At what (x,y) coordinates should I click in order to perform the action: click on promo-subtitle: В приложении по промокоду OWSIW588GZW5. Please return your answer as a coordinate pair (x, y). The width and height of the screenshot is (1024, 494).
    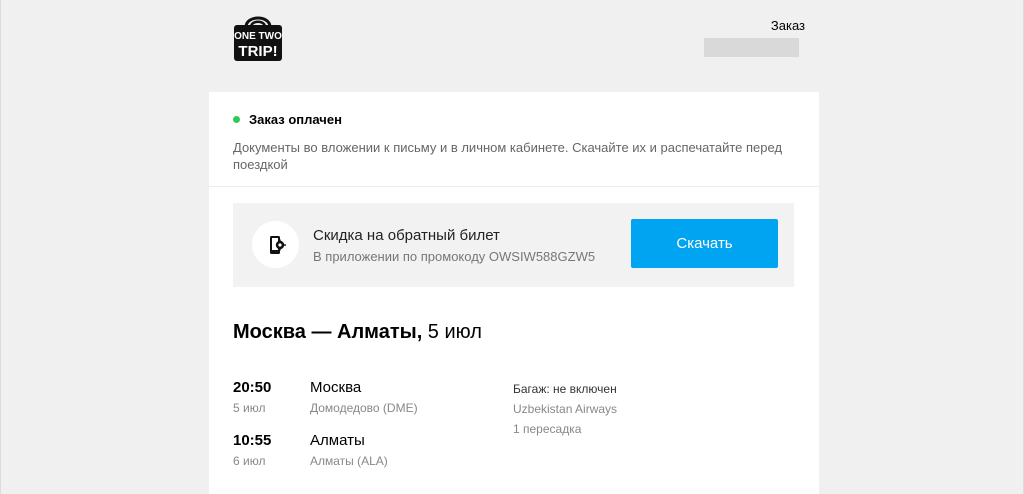
    Looking at the image, I should click on (454, 256).